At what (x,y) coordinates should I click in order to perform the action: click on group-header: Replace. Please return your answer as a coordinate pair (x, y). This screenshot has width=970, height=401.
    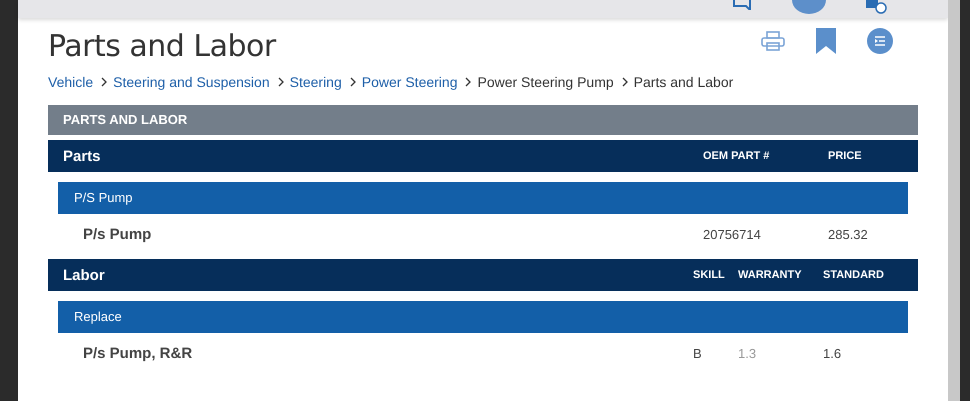
    Looking at the image, I should click on (483, 317).